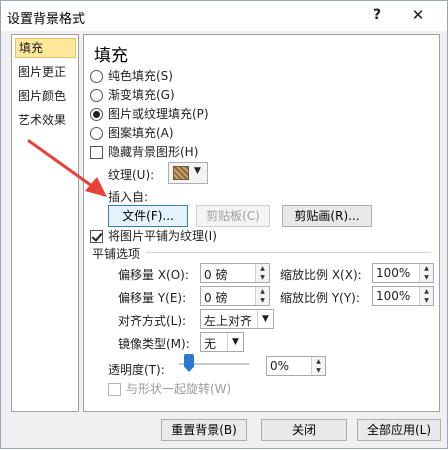 The height and width of the screenshot is (450, 448). I want to click on scale-y-stepper: 100% ▲ ▼, so click(403, 296).